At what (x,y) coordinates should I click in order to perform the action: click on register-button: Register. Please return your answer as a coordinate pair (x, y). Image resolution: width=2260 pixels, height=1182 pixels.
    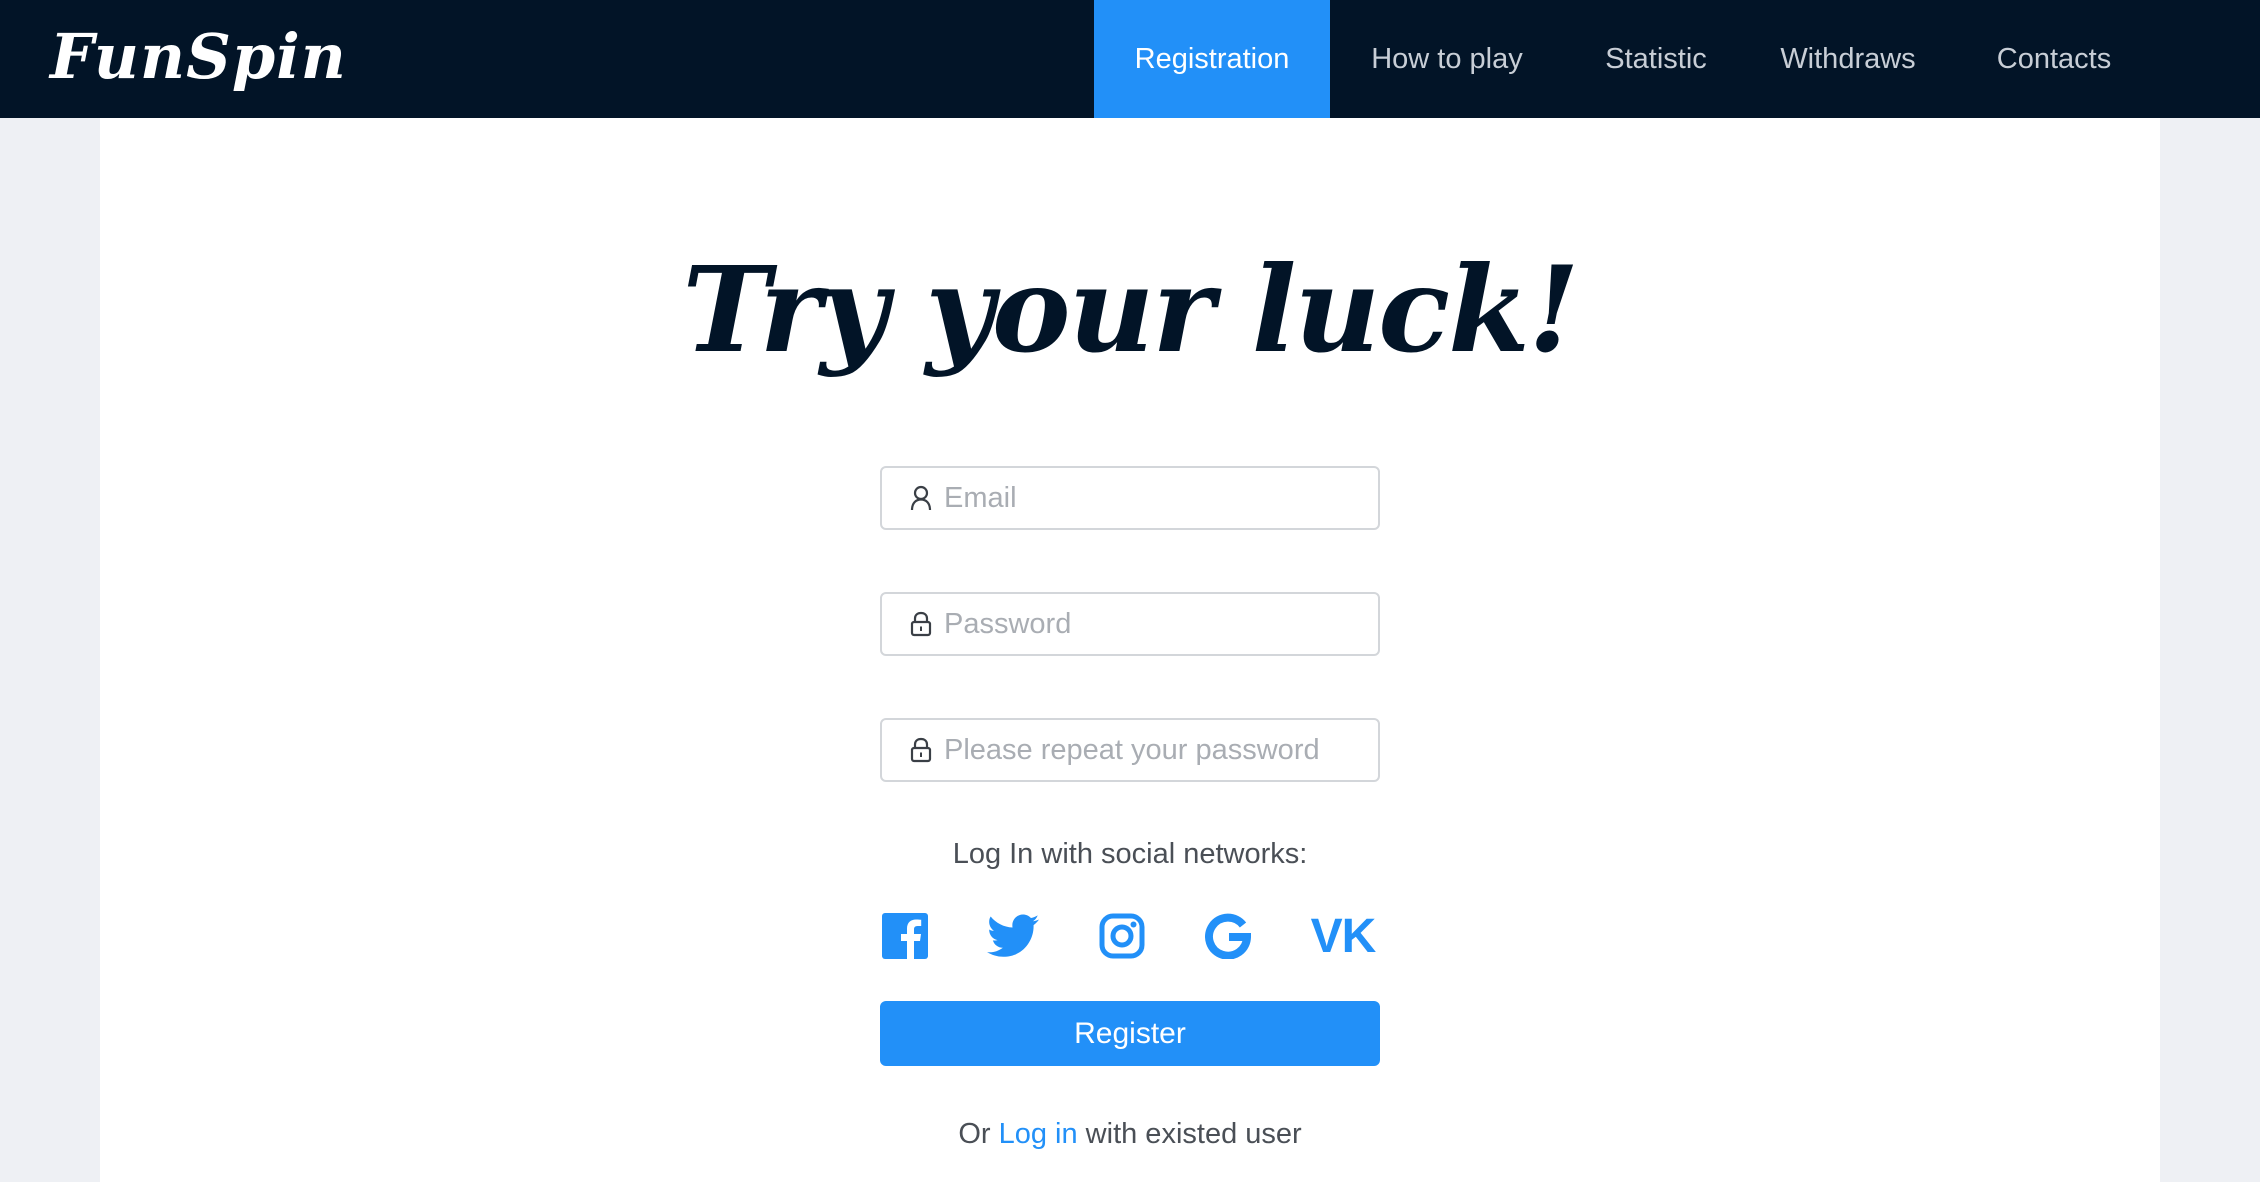
    Looking at the image, I should click on (1130, 1033).